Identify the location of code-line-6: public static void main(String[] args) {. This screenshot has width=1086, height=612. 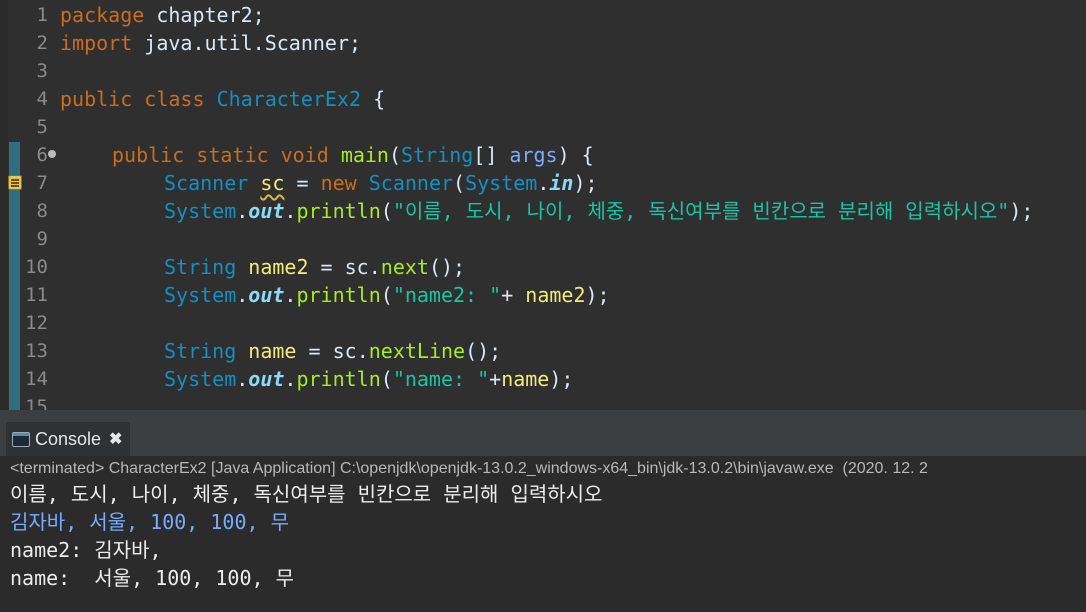
(353, 155).